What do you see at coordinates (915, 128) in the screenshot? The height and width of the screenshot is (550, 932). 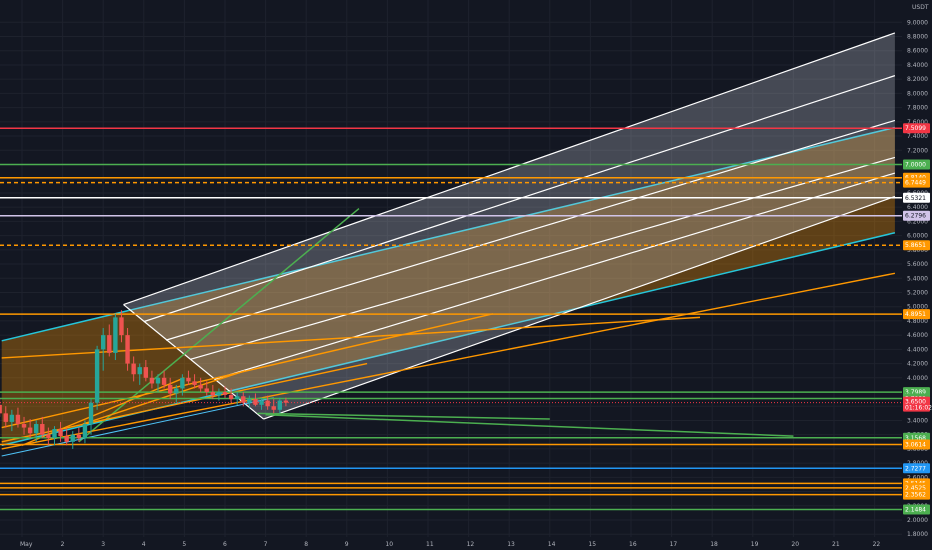 I see `price-level-badge-text: 7.5099` at bounding box center [915, 128].